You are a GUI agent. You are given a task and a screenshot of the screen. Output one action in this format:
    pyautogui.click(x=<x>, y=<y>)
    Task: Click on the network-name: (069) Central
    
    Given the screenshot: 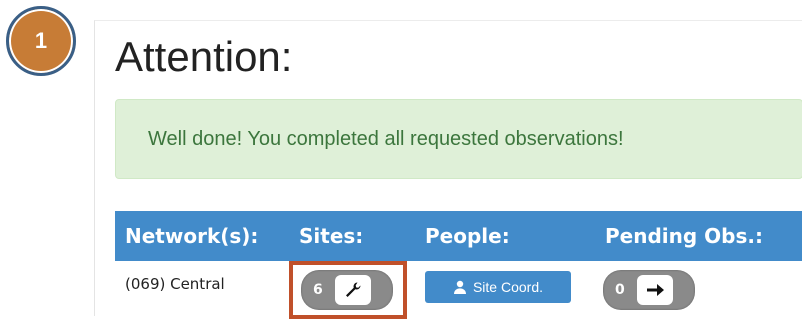 What is the action you would take?
    pyautogui.click(x=175, y=284)
    